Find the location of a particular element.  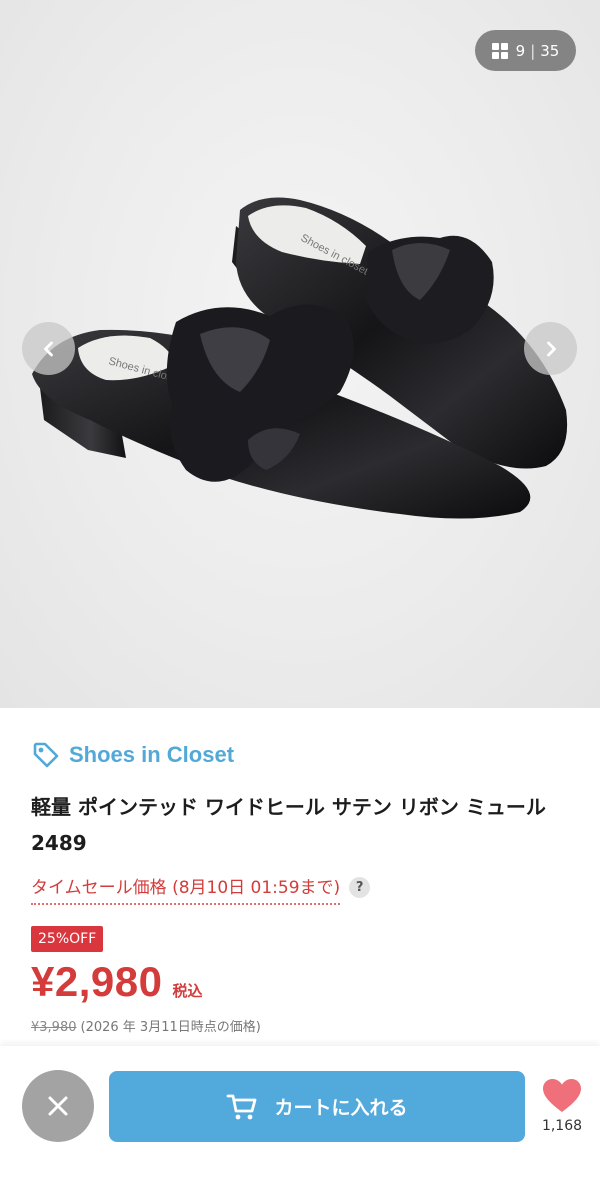

tax-label: 税込 is located at coordinates (187, 991).